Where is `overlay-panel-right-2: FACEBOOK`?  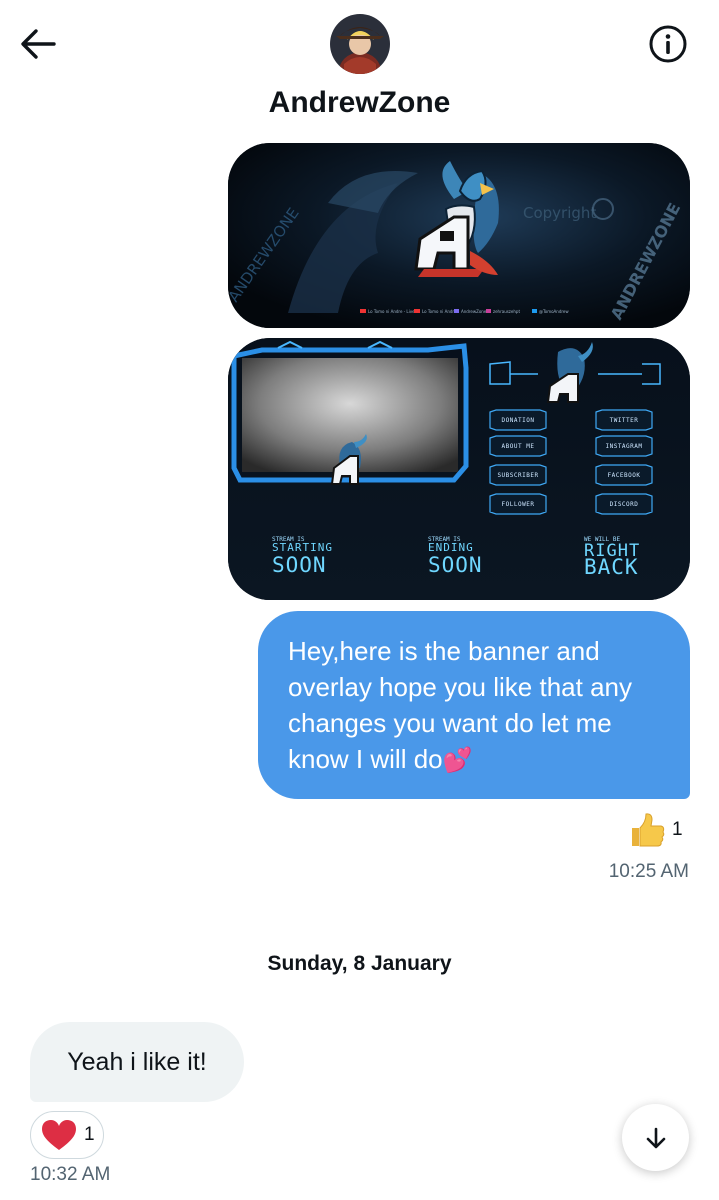 overlay-panel-right-2: FACEBOOK is located at coordinates (624, 475).